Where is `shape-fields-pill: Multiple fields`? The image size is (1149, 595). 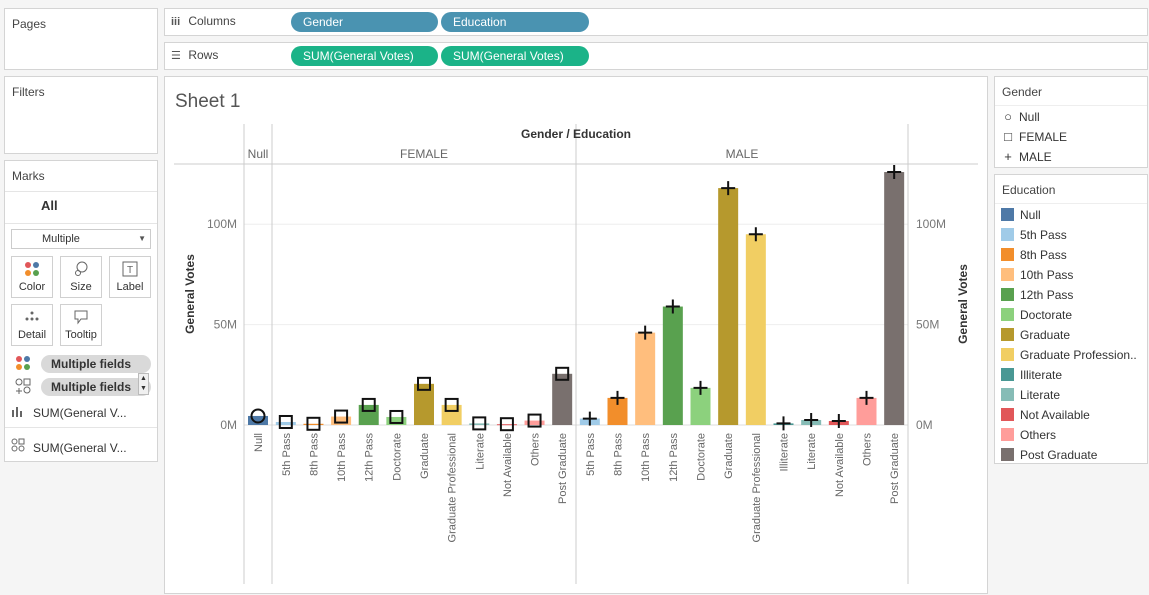
shape-fields-pill: Multiple fields is located at coordinates (96, 387).